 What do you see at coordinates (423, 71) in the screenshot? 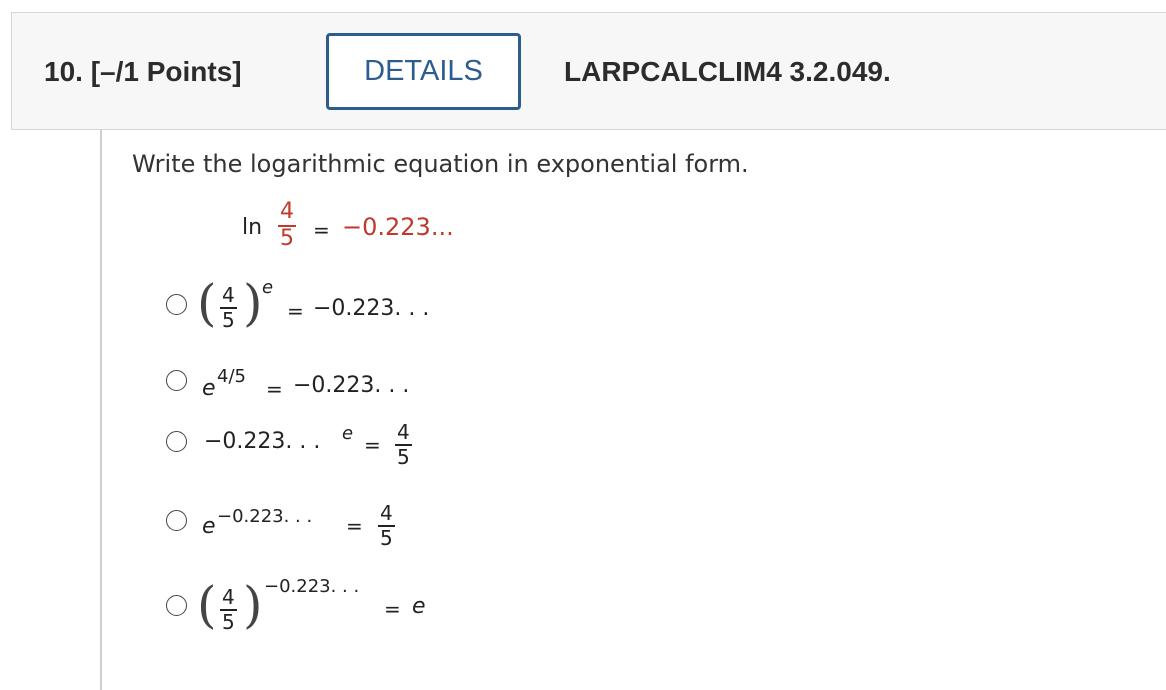
I see `details-button: DETAILS` at bounding box center [423, 71].